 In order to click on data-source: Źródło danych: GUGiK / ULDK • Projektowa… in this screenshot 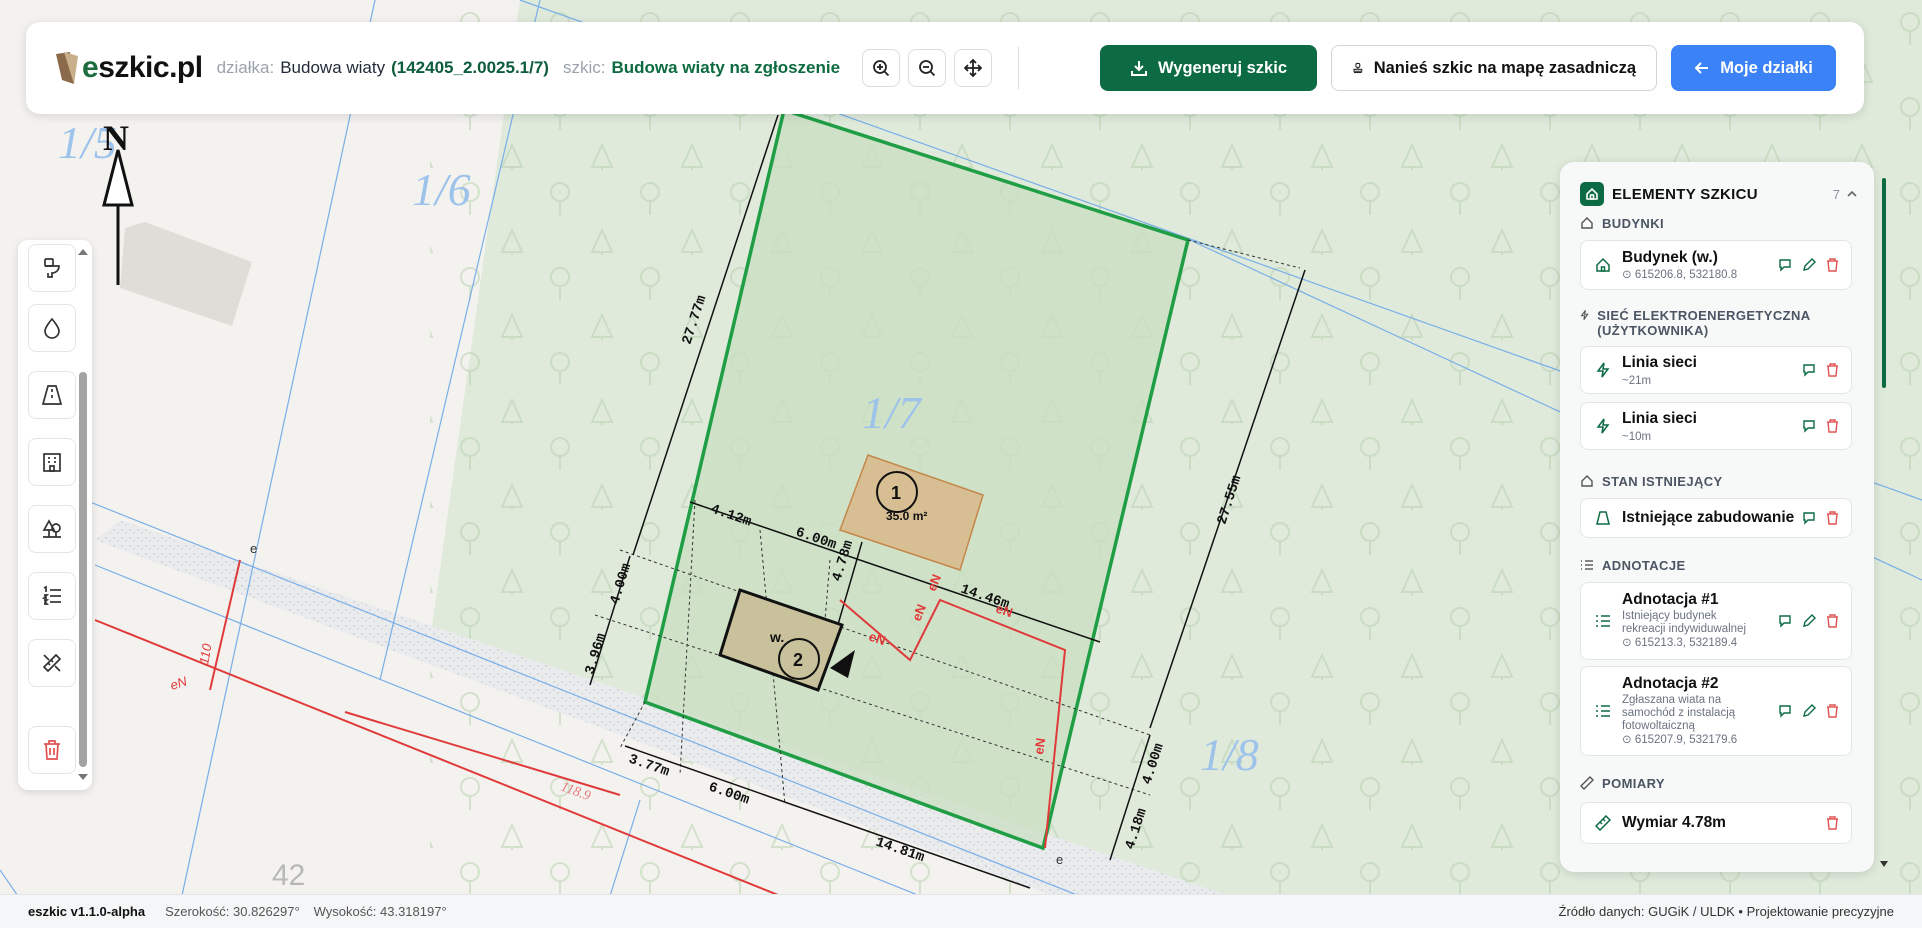, I will do `click(1726, 911)`.